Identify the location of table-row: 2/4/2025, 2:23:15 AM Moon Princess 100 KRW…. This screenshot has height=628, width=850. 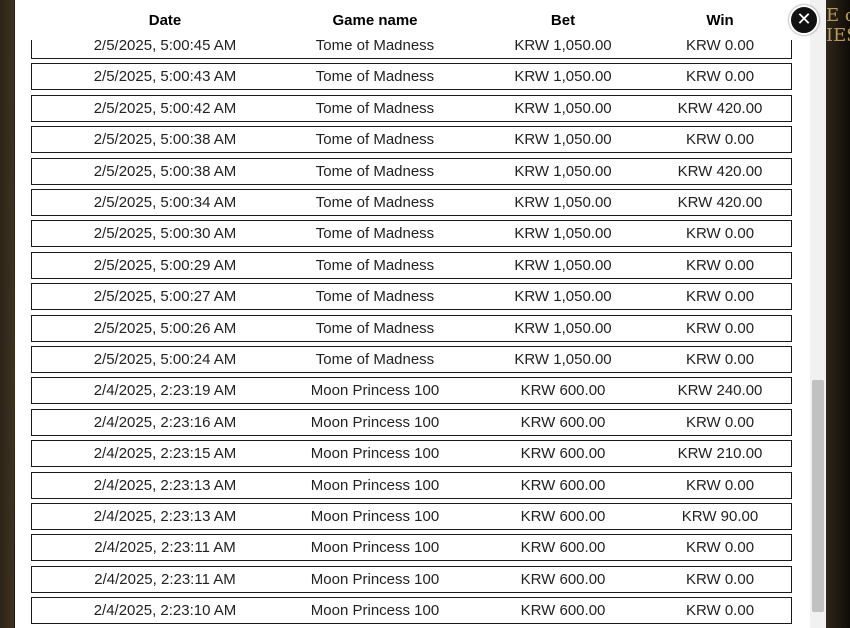
(411, 454).